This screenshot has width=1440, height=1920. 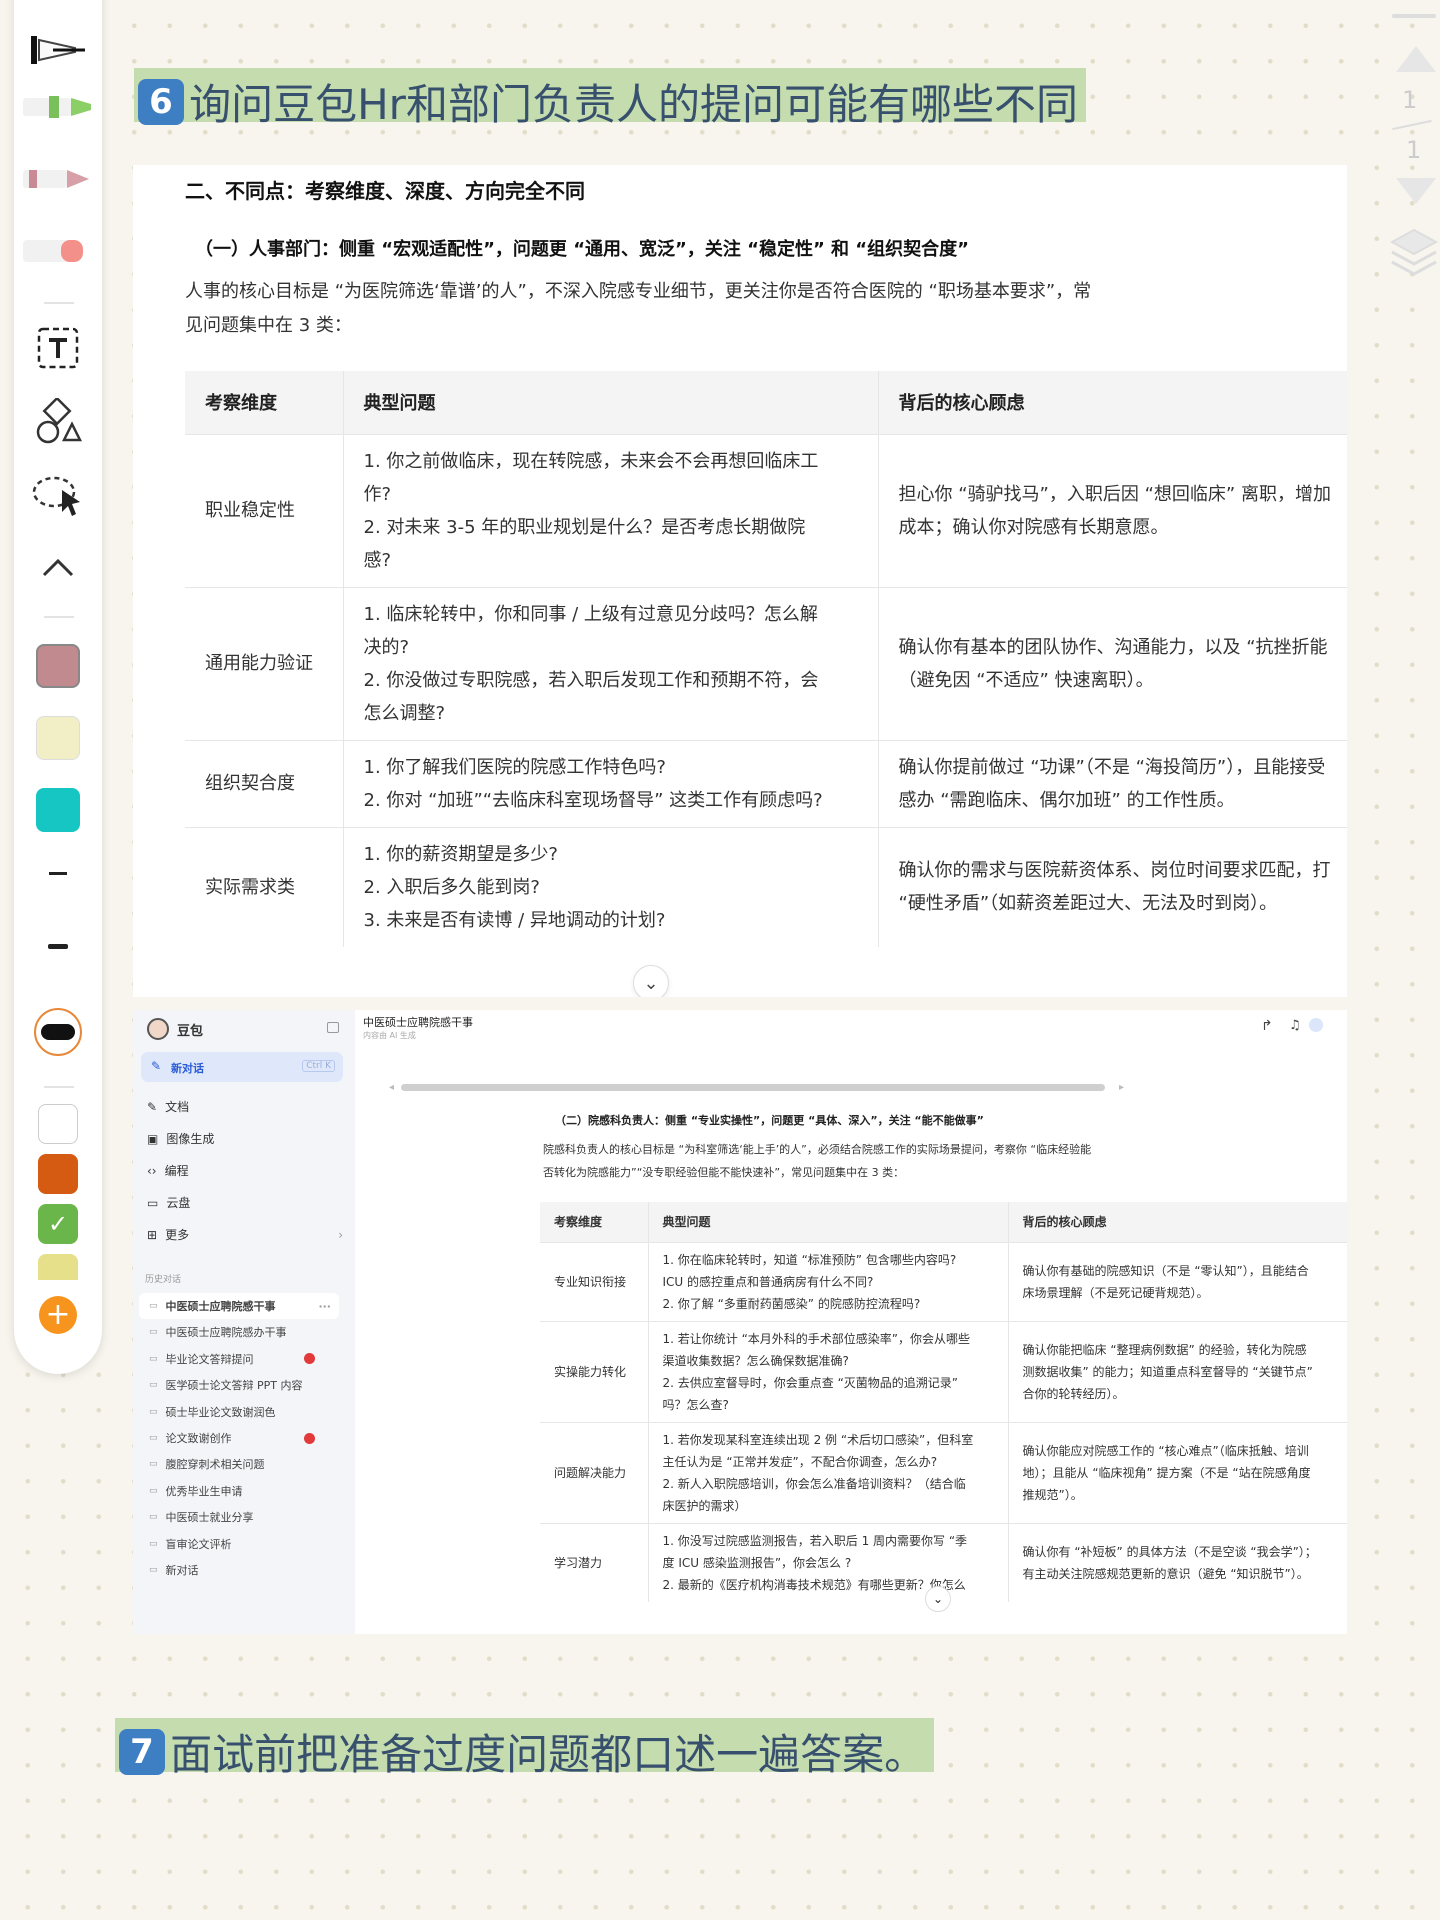 What do you see at coordinates (1165, 1270) in the screenshot?
I see `concern-line: 确认你有基础的院感知识（不是 “零认知”），且能结合` at bounding box center [1165, 1270].